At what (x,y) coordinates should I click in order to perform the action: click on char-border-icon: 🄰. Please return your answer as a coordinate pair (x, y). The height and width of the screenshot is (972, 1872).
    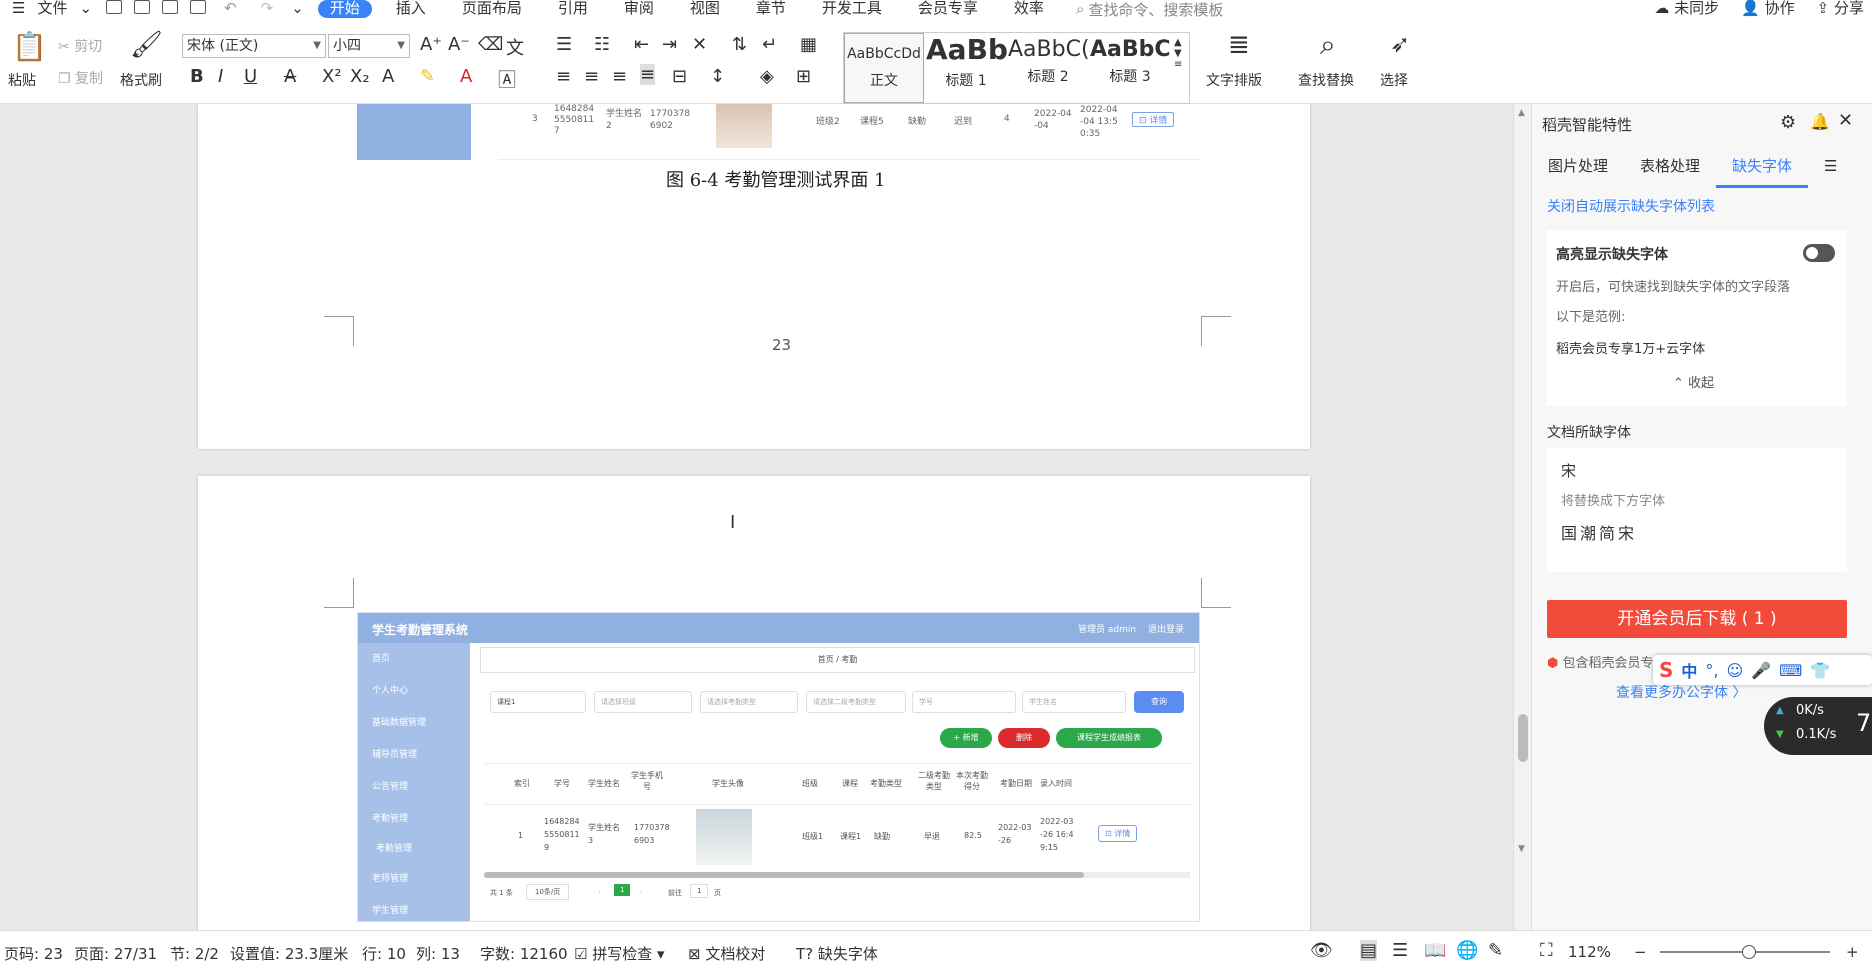
    Looking at the image, I should click on (507, 79).